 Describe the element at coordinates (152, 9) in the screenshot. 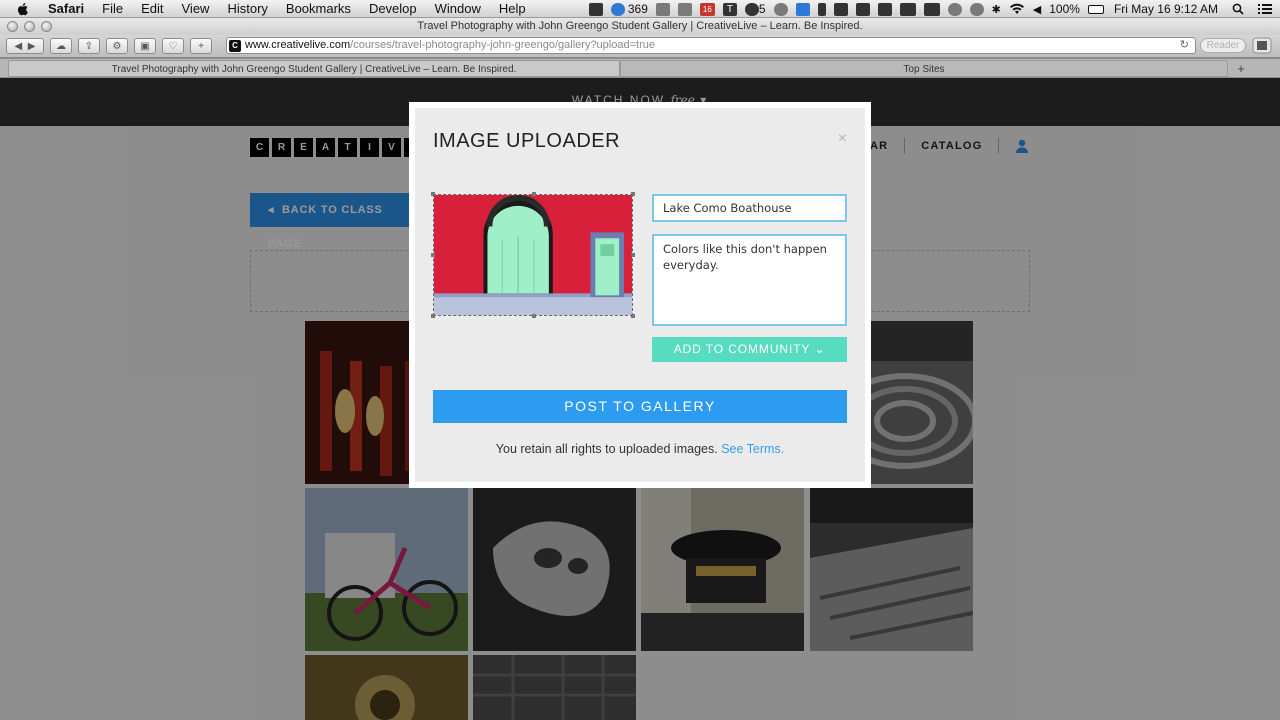

I see `menu-edit: Edit` at that location.